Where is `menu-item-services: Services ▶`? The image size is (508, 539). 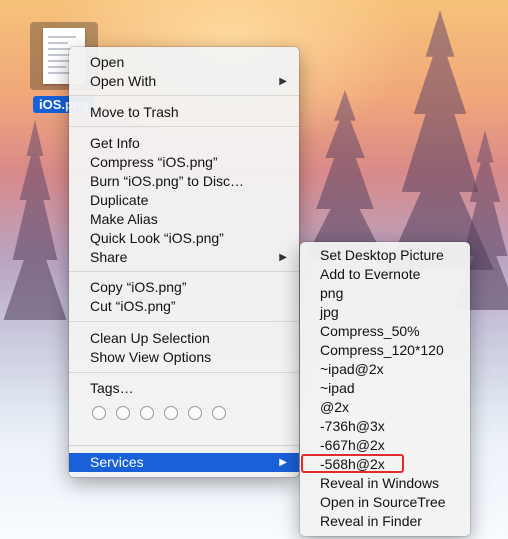
menu-item-services: Services ▶ is located at coordinates (184, 462).